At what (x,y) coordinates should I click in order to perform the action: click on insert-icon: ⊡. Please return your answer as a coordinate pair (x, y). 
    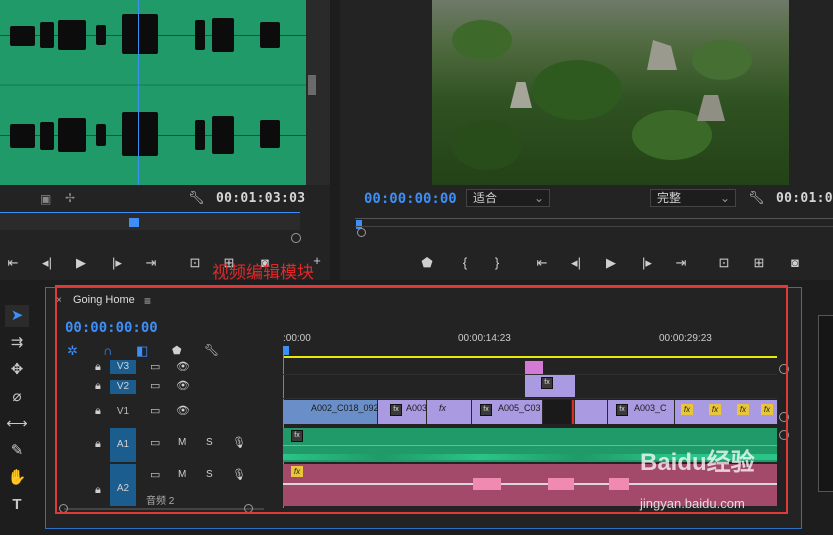
    Looking at the image, I should click on (195, 263).